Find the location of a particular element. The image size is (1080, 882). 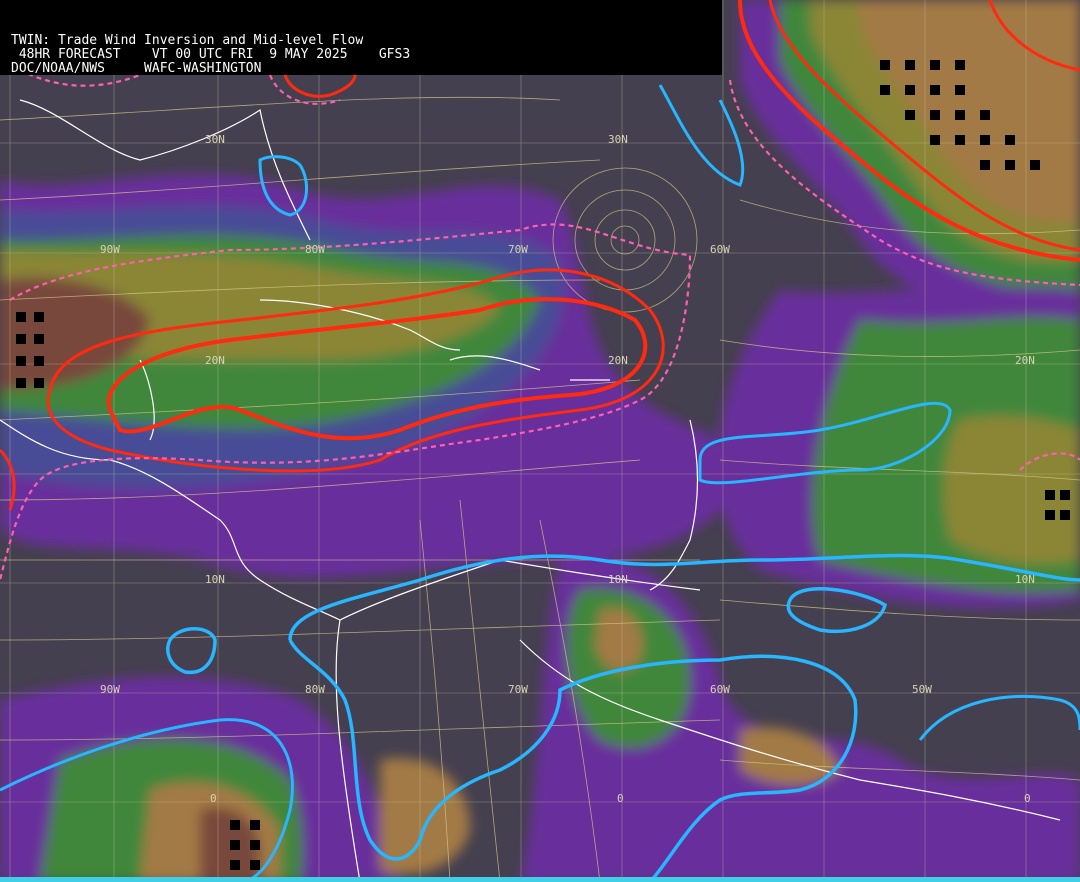

cyan-contour-pacific is located at coordinates (191, 651).